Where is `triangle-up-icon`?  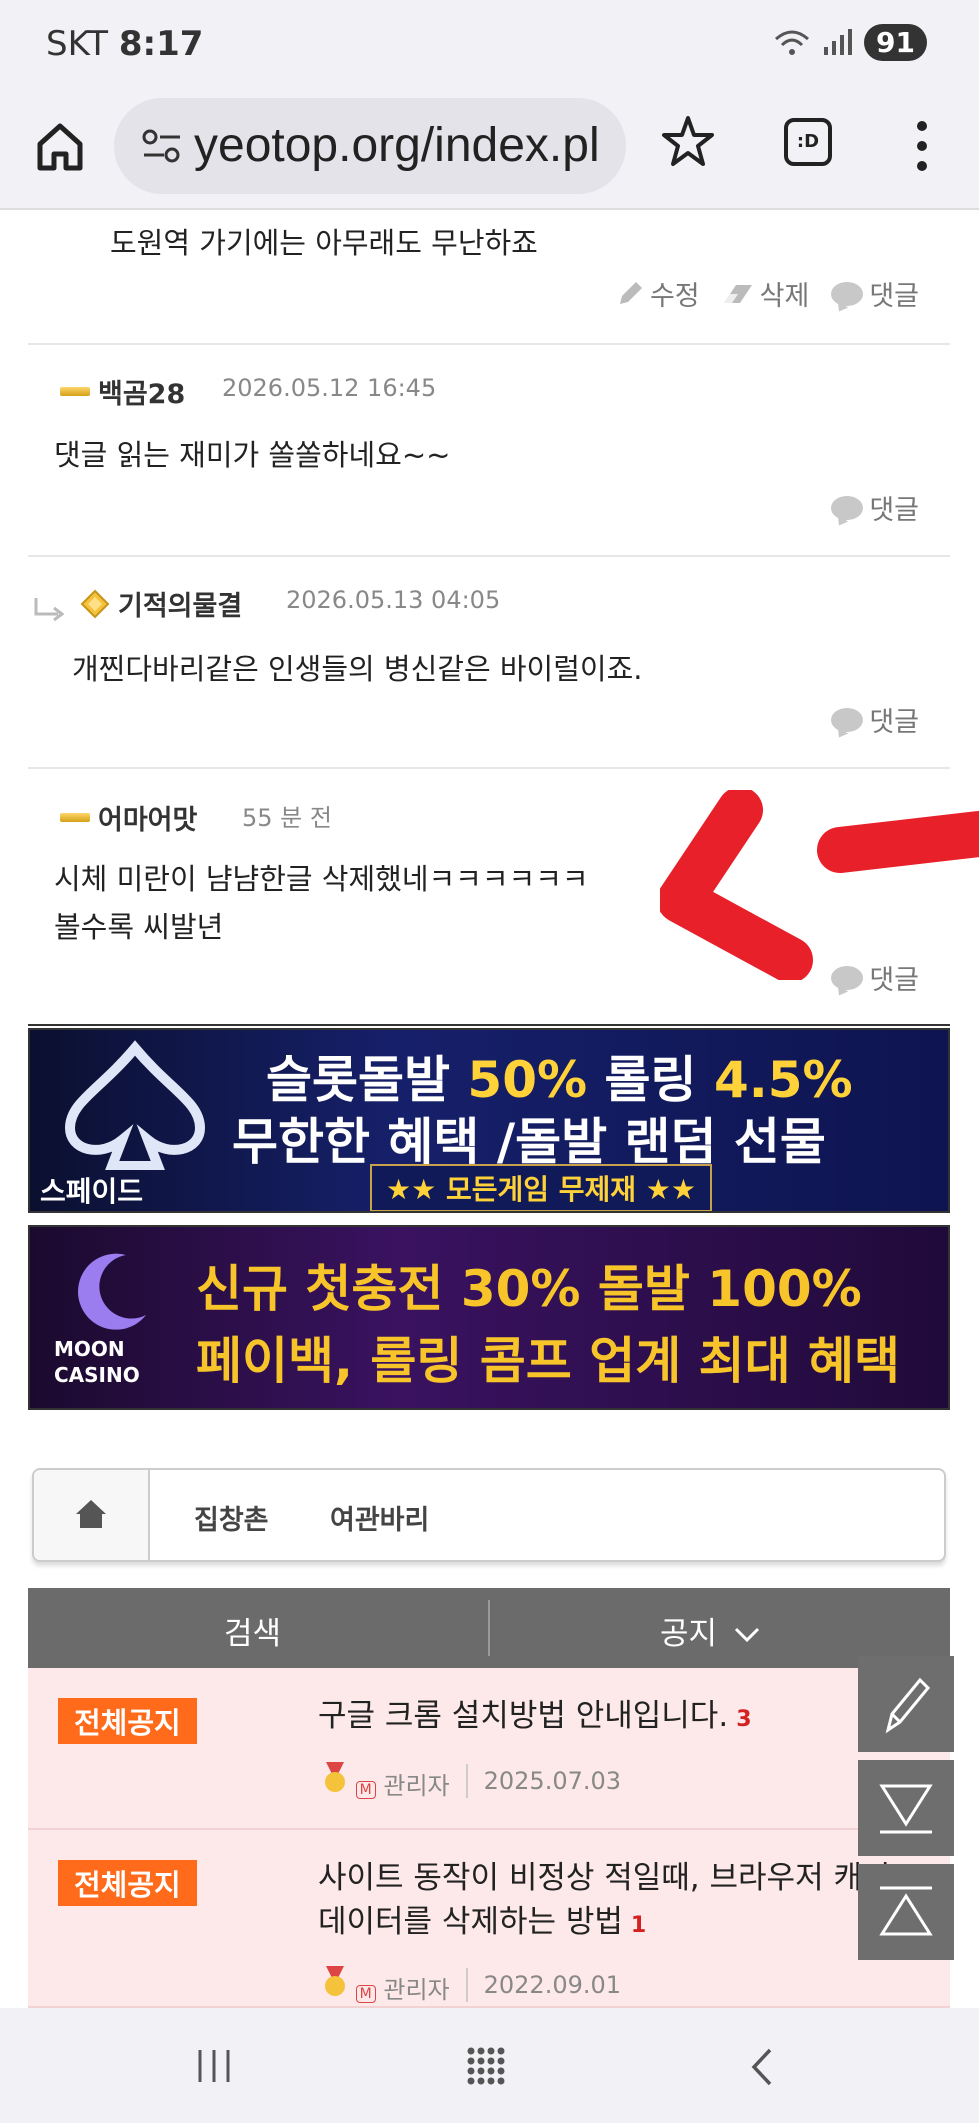 triangle-up-icon is located at coordinates (906, 1911).